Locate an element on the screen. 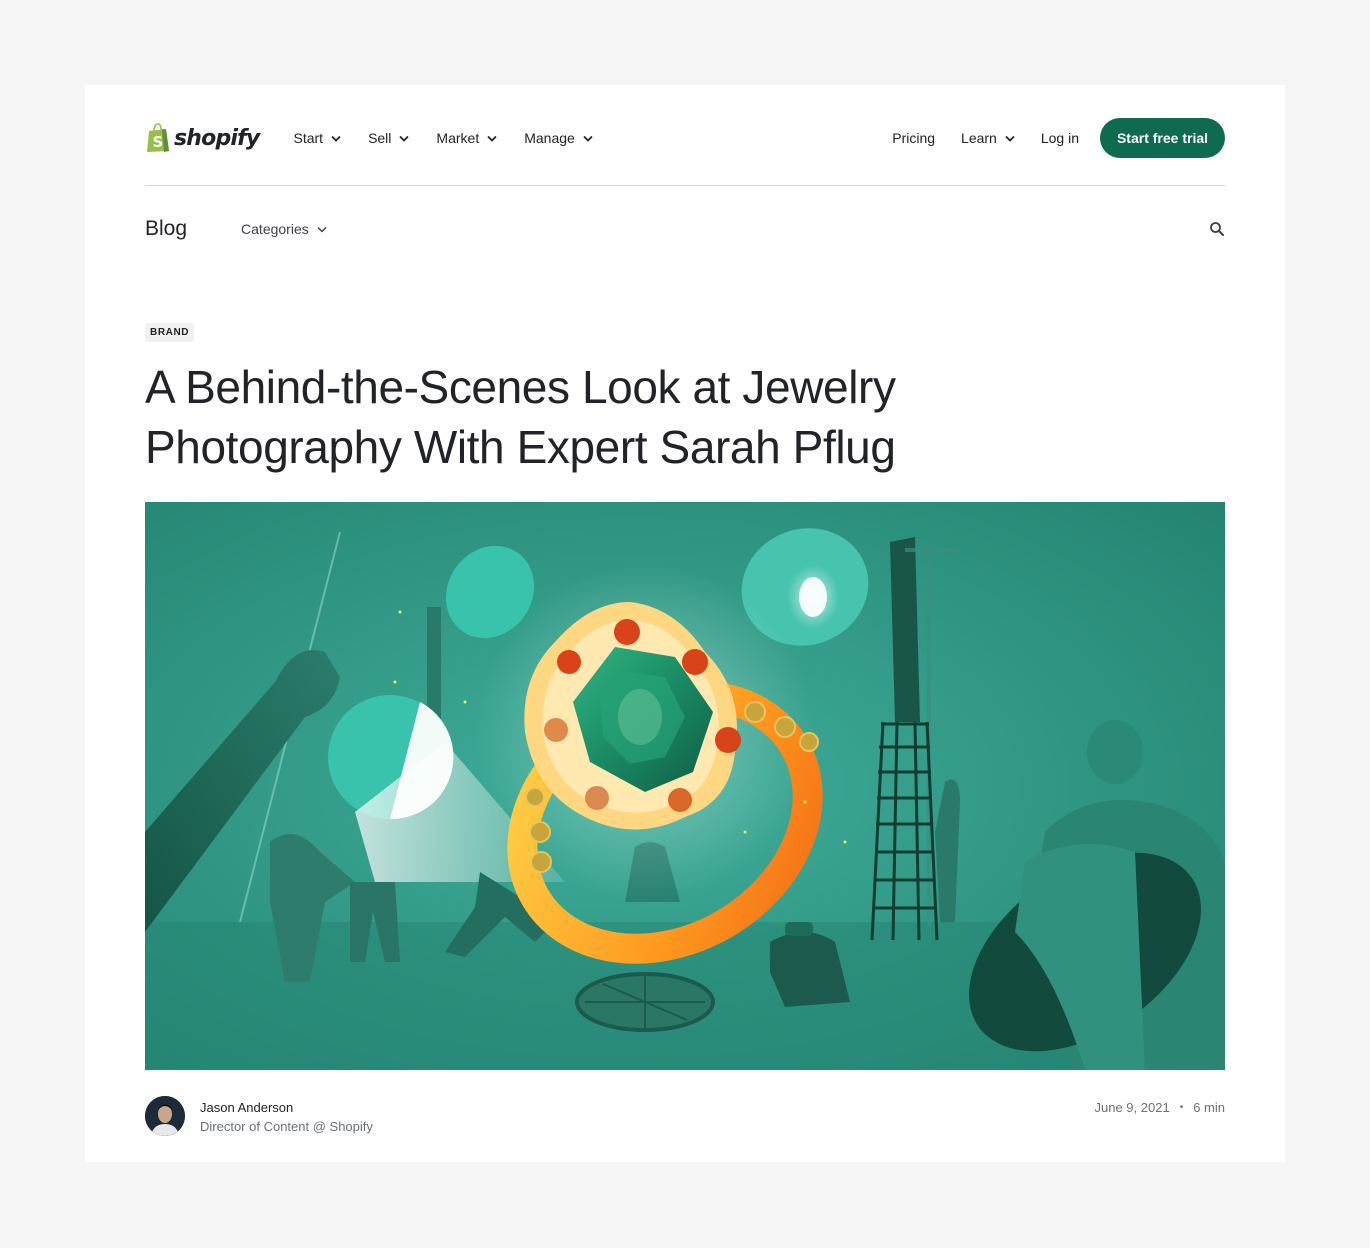  primary-nav: Start Sell Market Manage is located at coordinates (456, 138).